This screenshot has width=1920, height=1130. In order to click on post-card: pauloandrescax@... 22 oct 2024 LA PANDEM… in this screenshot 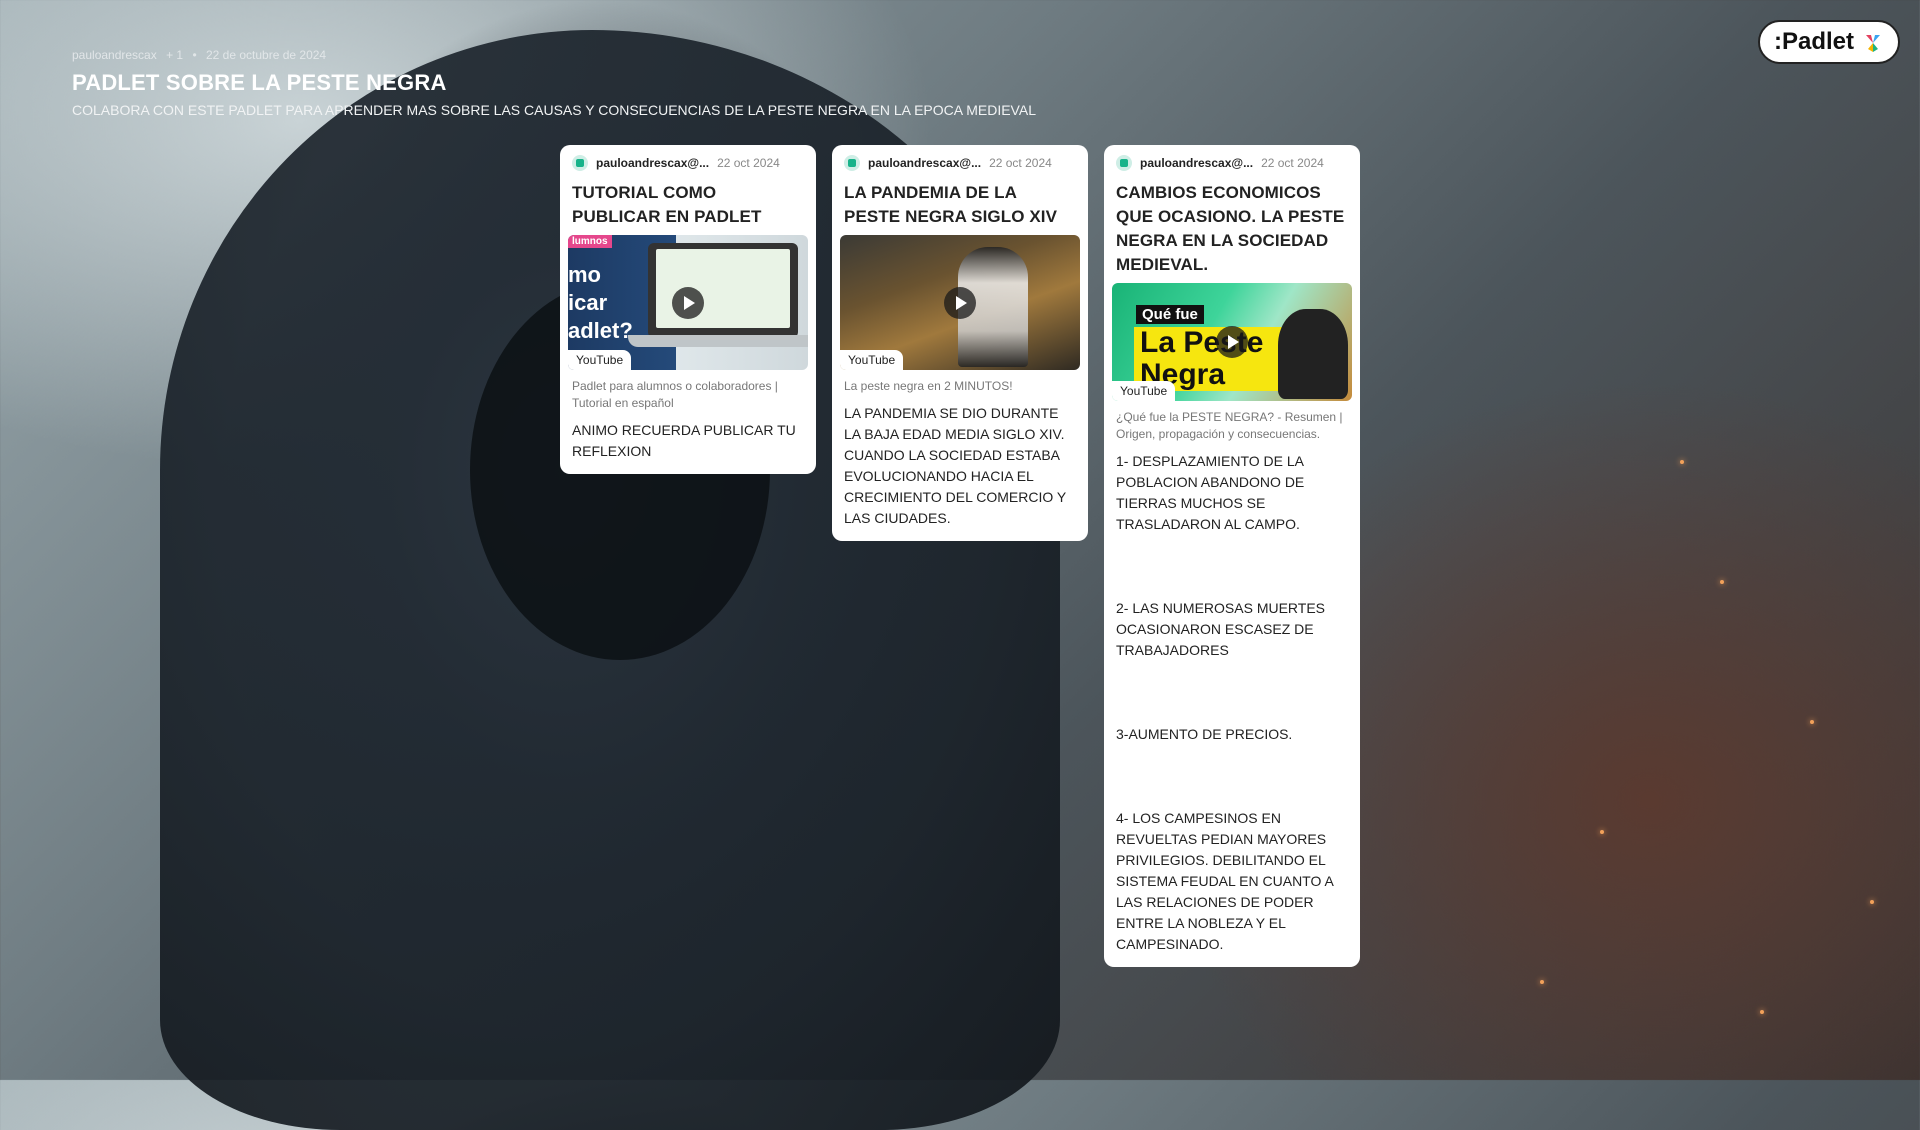, I will do `click(960, 343)`.